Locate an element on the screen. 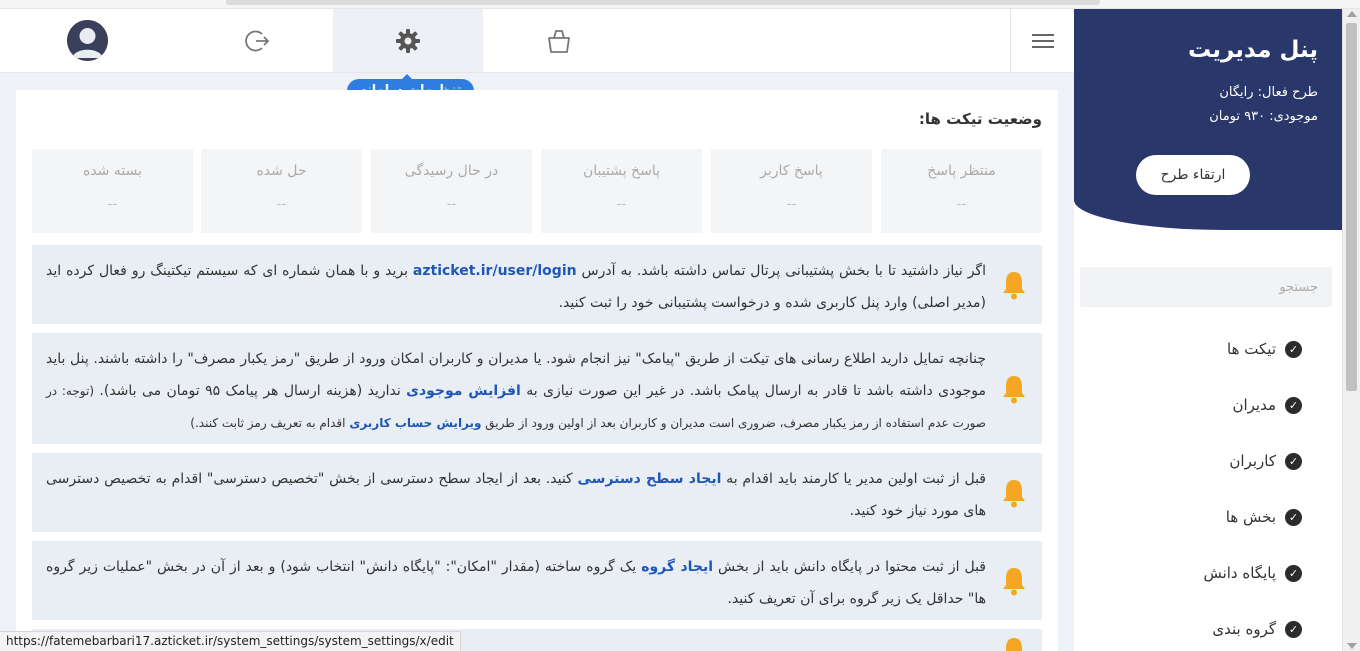 Image resolution: width=1360 pixels, height=651 pixels. user-avatar-button is located at coordinates (87, 40).